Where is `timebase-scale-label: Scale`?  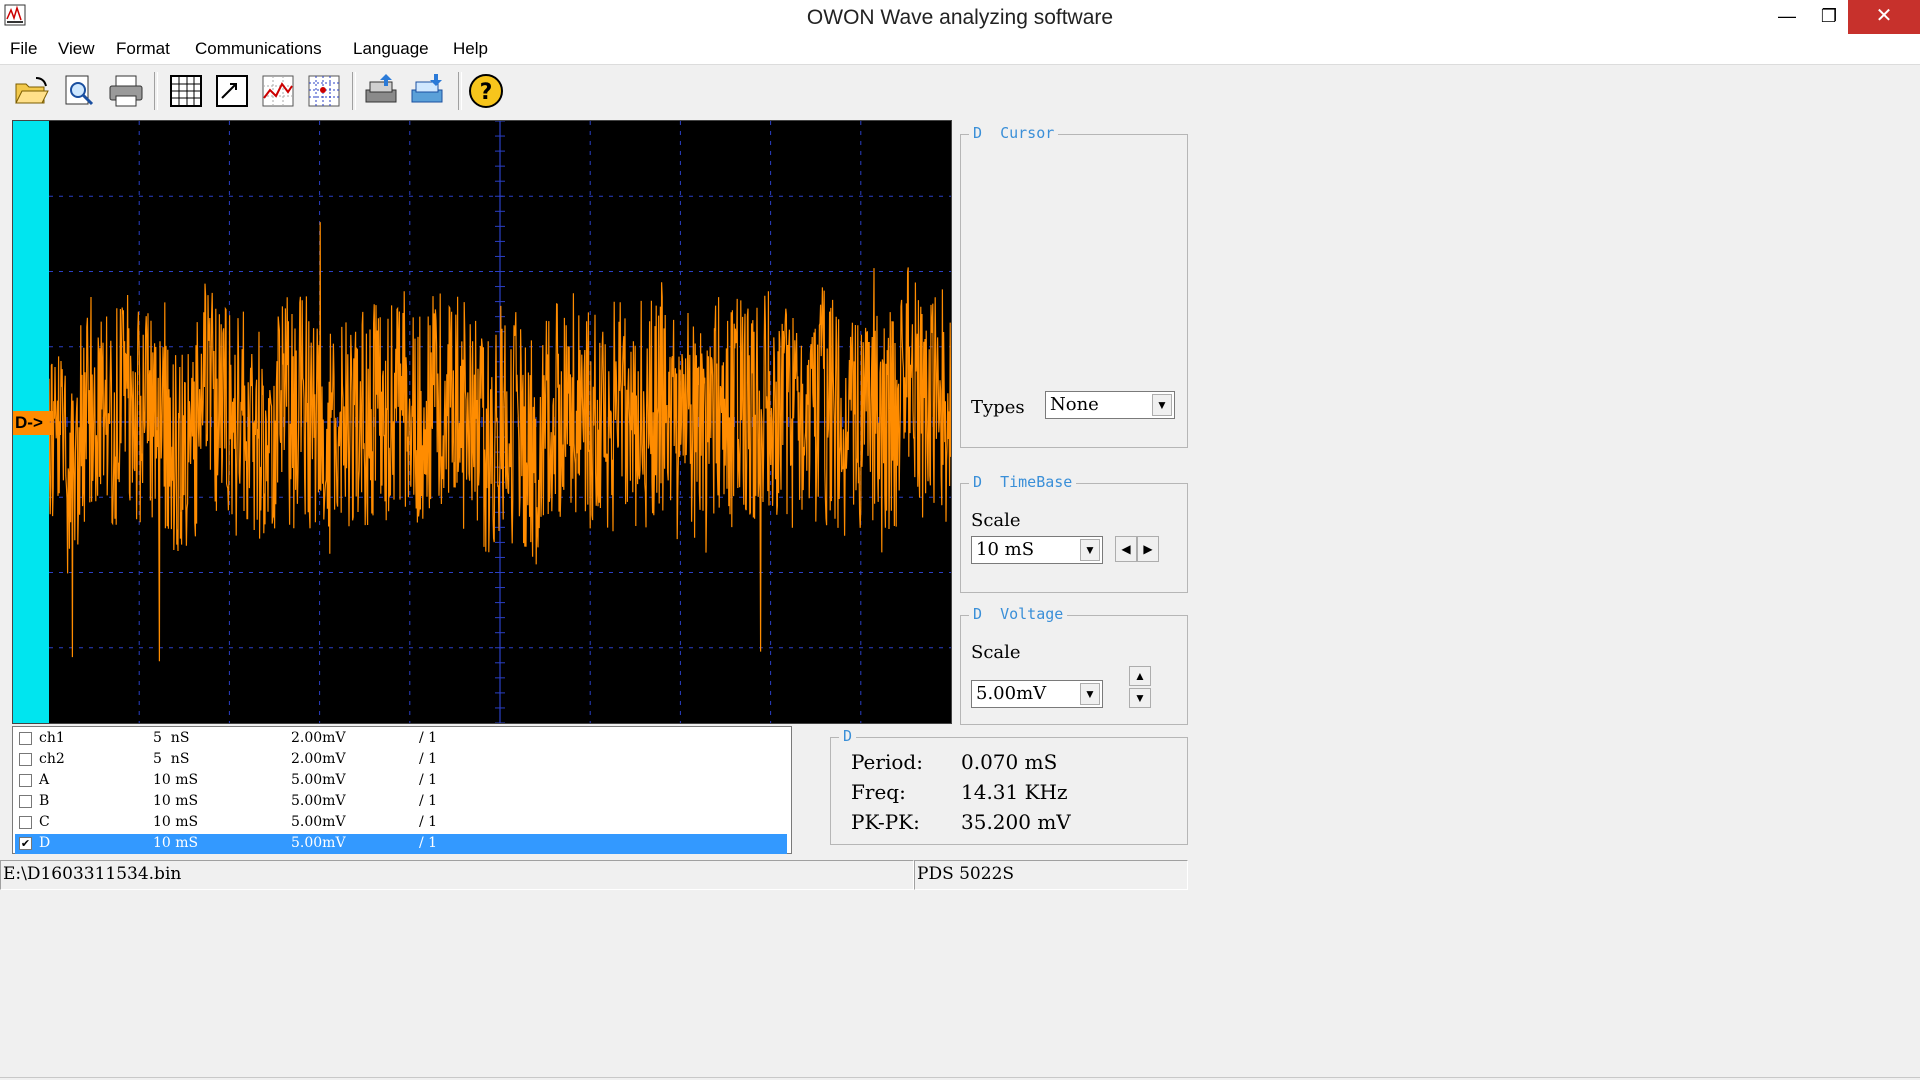
timebase-scale-label: Scale is located at coordinates (996, 520).